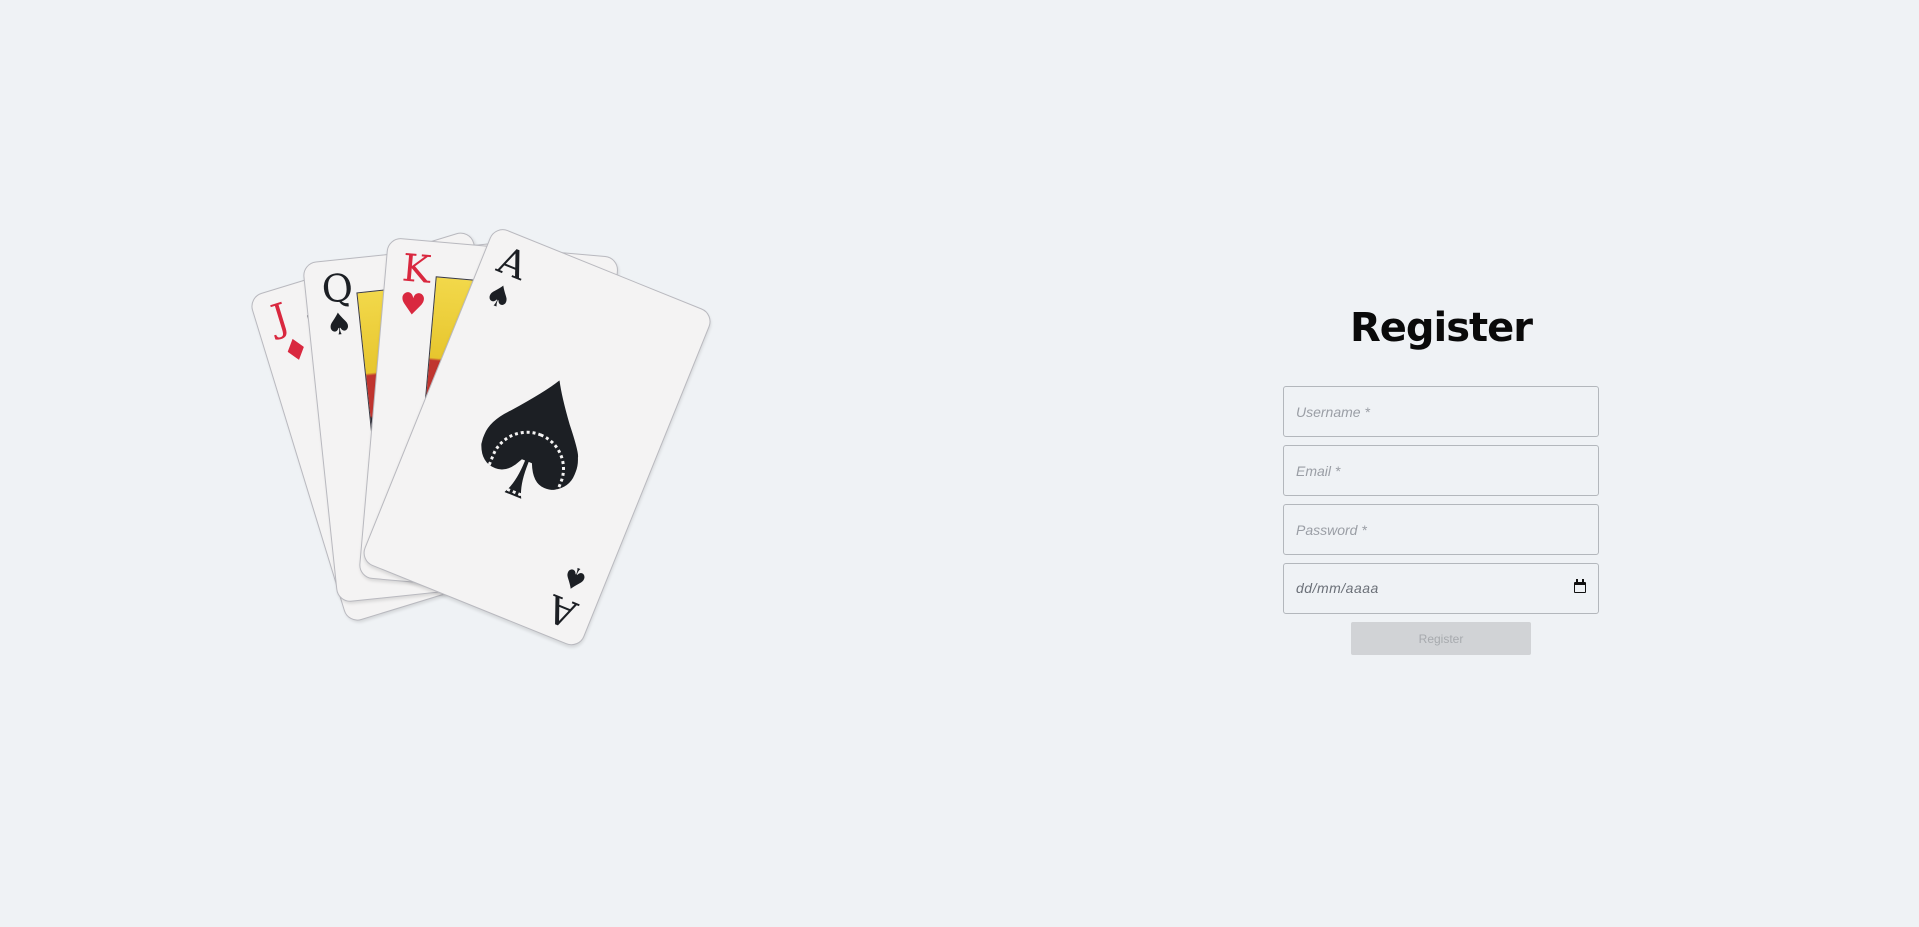 The image size is (1919, 927). Describe the element at coordinates (412, 305) in the screenshot. I see `heart-icon: ♥` at that location.